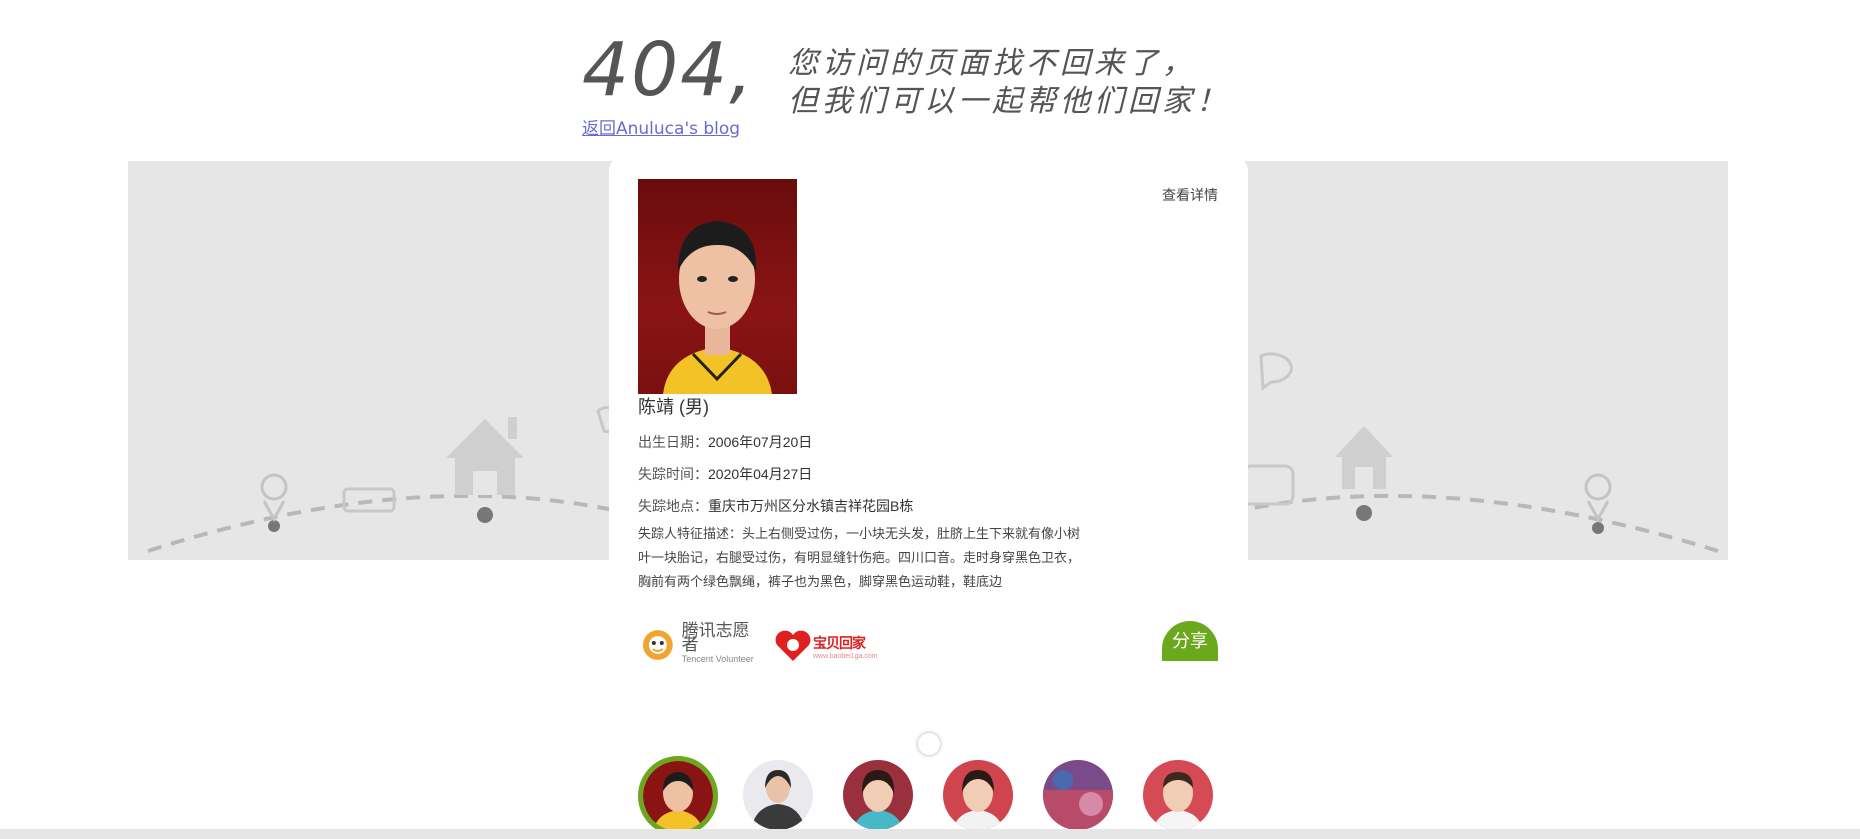 The image size is (1860, 839). I want to click on birth-date-value: 2006年07月20日, so click(760, 442).